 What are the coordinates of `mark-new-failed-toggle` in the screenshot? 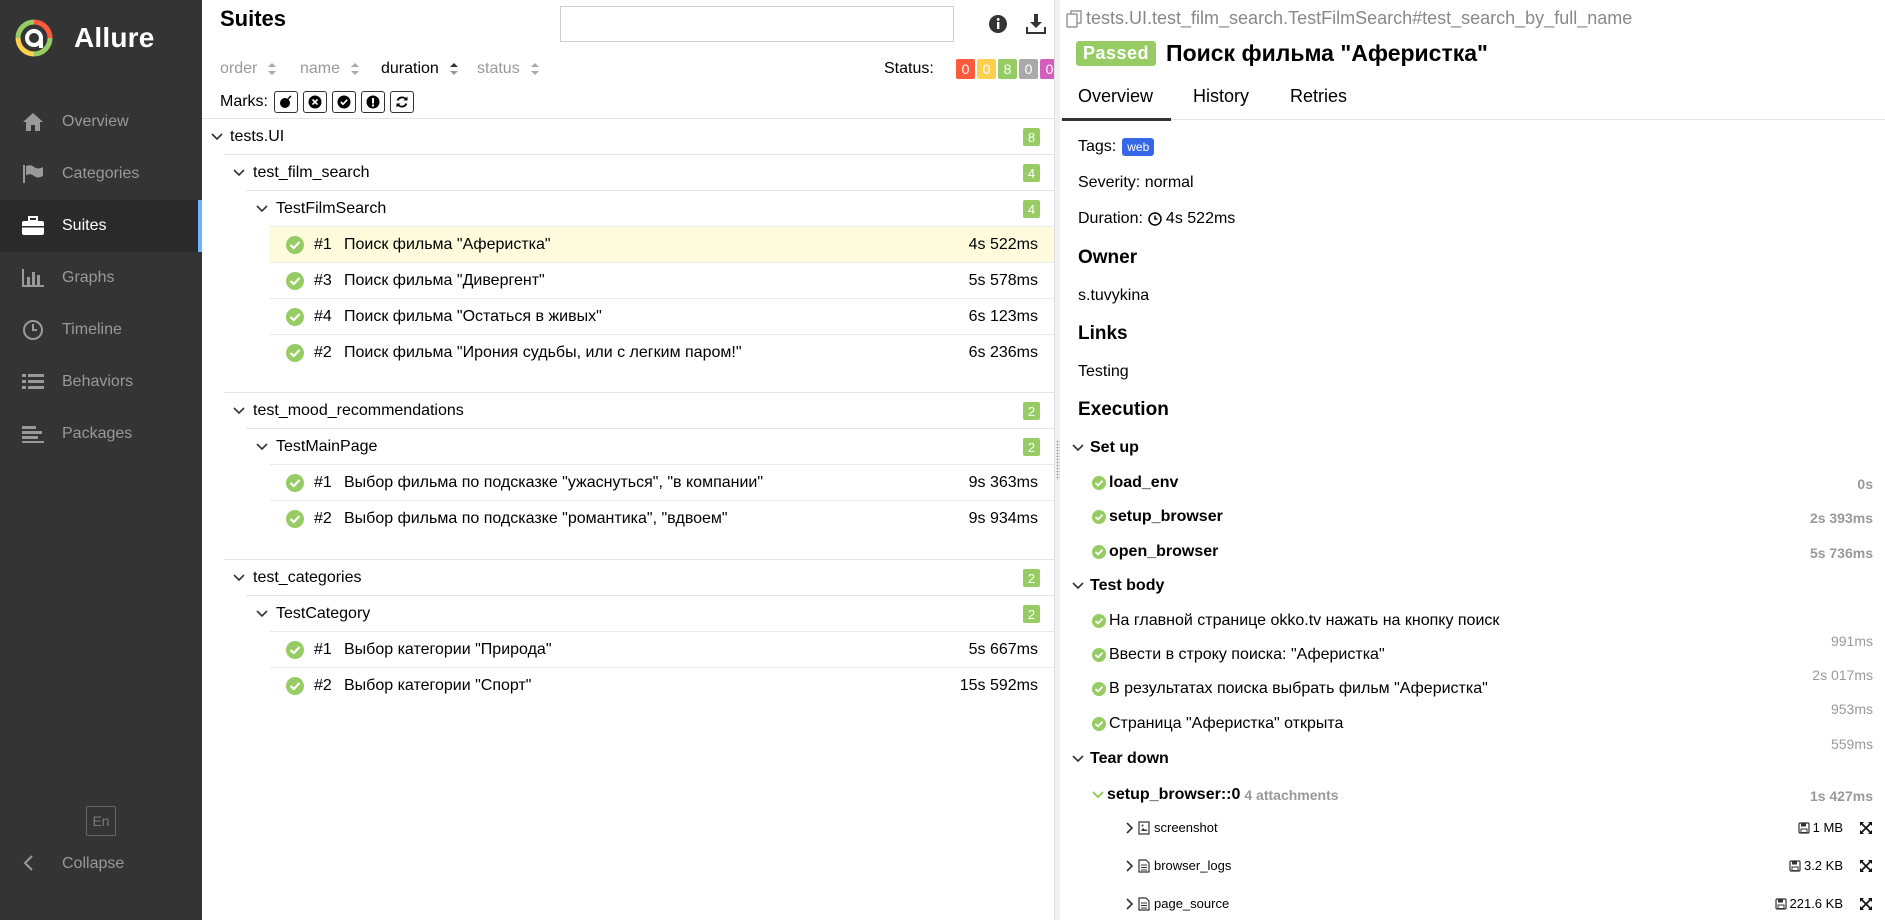 It's located at (315, 102).